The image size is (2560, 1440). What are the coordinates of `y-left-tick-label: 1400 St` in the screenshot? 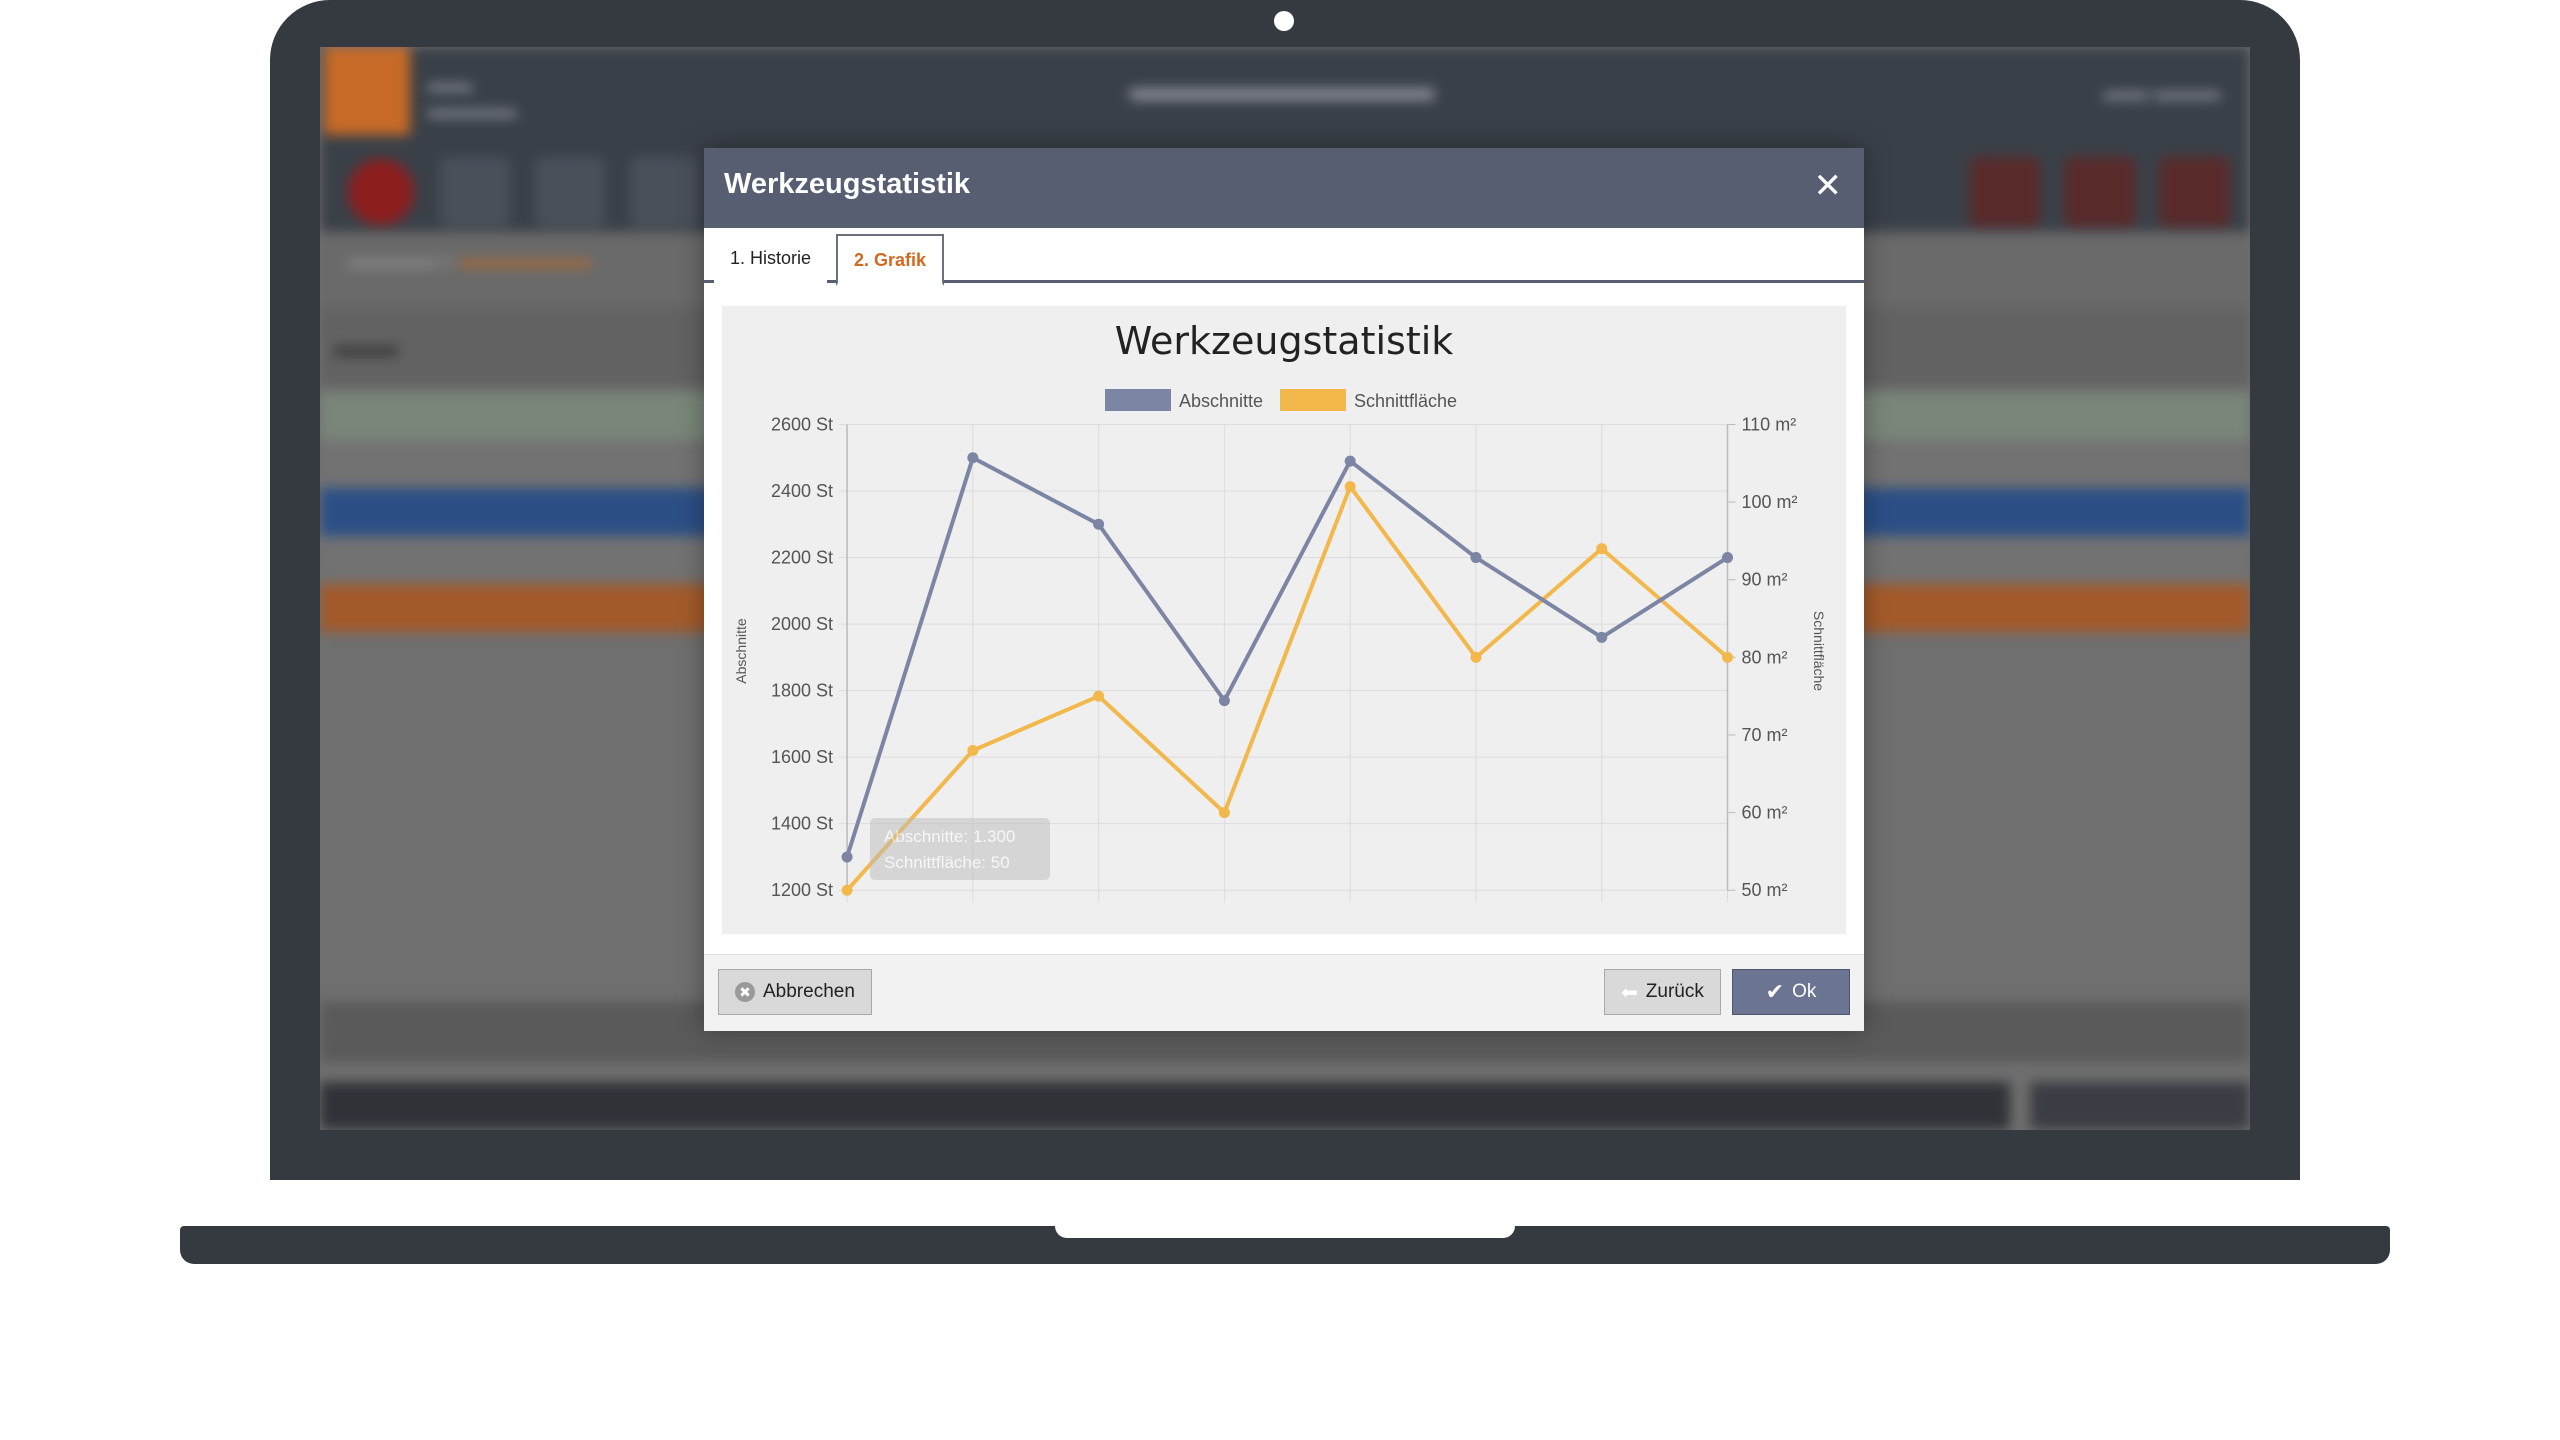 It's located at (802, 824).